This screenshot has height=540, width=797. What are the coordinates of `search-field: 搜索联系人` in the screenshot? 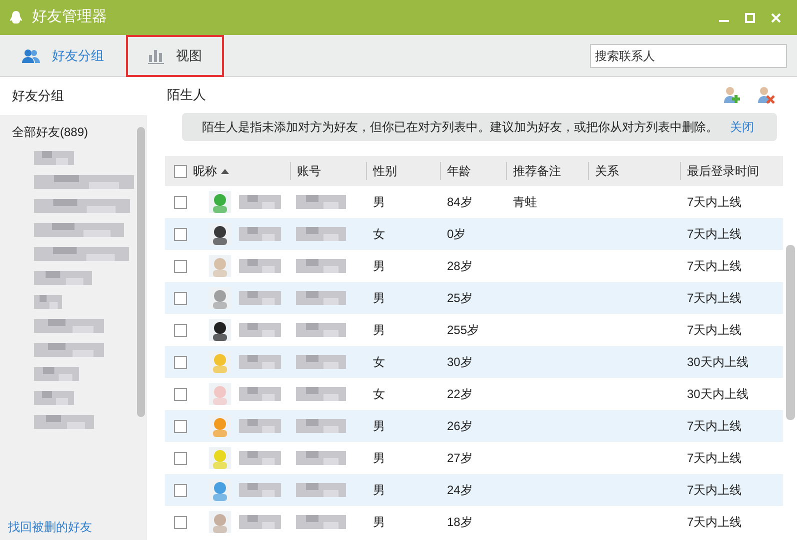 It's located at (688, 56).